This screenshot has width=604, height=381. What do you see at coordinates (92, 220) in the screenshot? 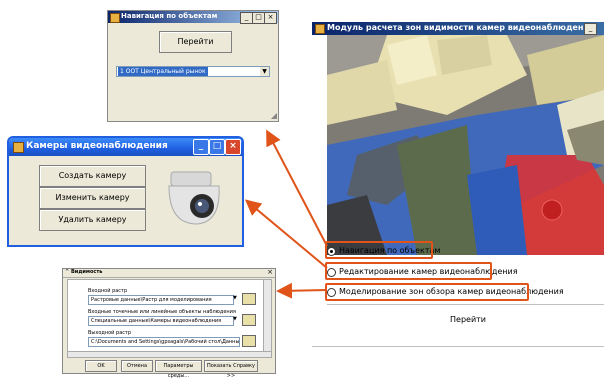
I see `delete-camera-button: Удалить камеру` at bounding box center [92, 220].